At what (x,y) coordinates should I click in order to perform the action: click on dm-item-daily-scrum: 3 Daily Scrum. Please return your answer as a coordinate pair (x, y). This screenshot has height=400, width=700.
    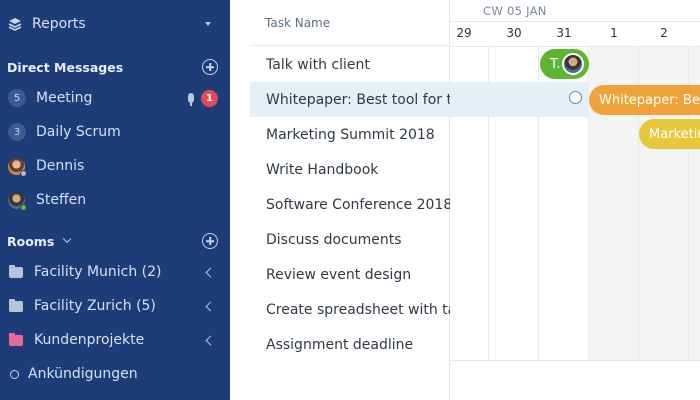
    Looking at the image, I should click on (115, 132).